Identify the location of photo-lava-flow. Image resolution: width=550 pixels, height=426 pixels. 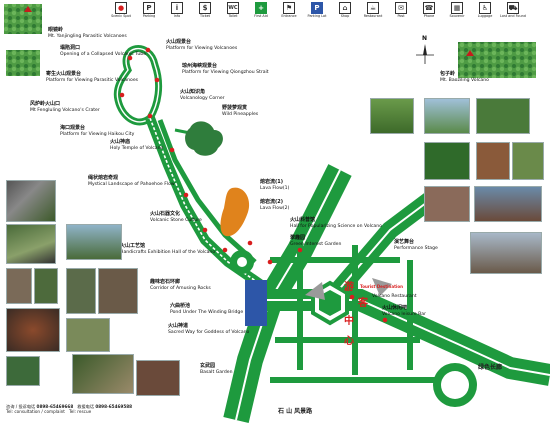
(447, 204).